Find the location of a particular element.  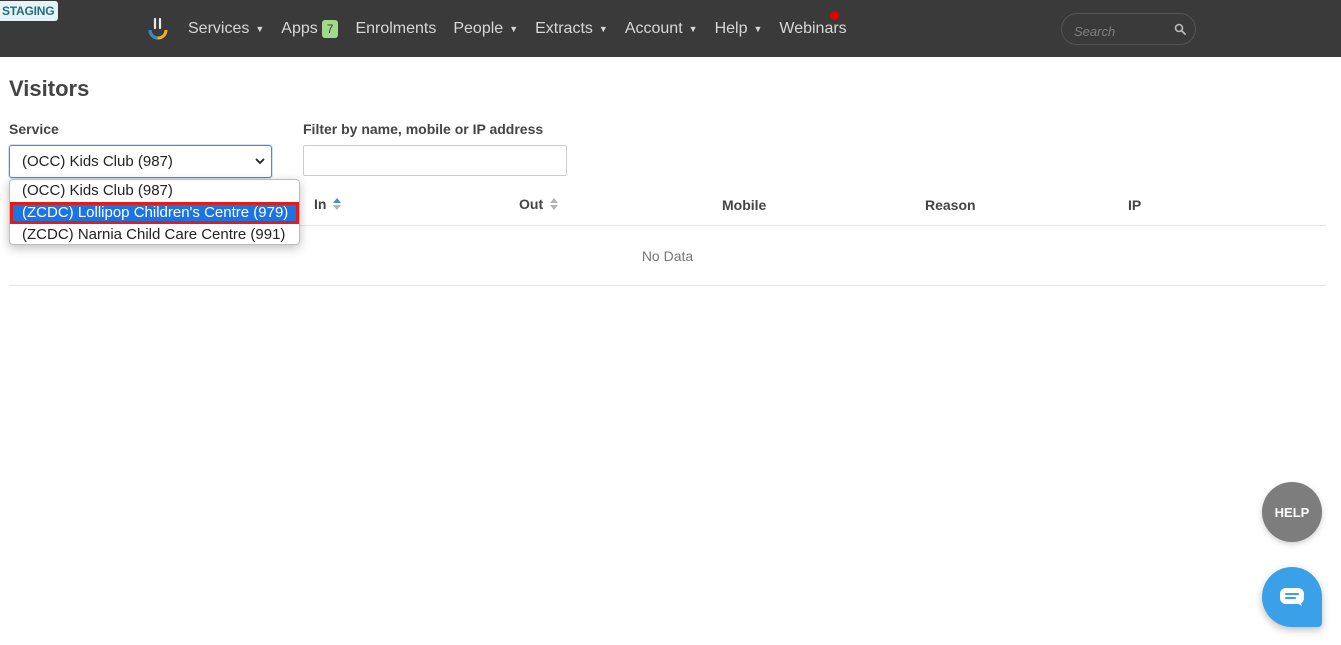

nav-label: Enrolments is located at coordinates (396, 28).